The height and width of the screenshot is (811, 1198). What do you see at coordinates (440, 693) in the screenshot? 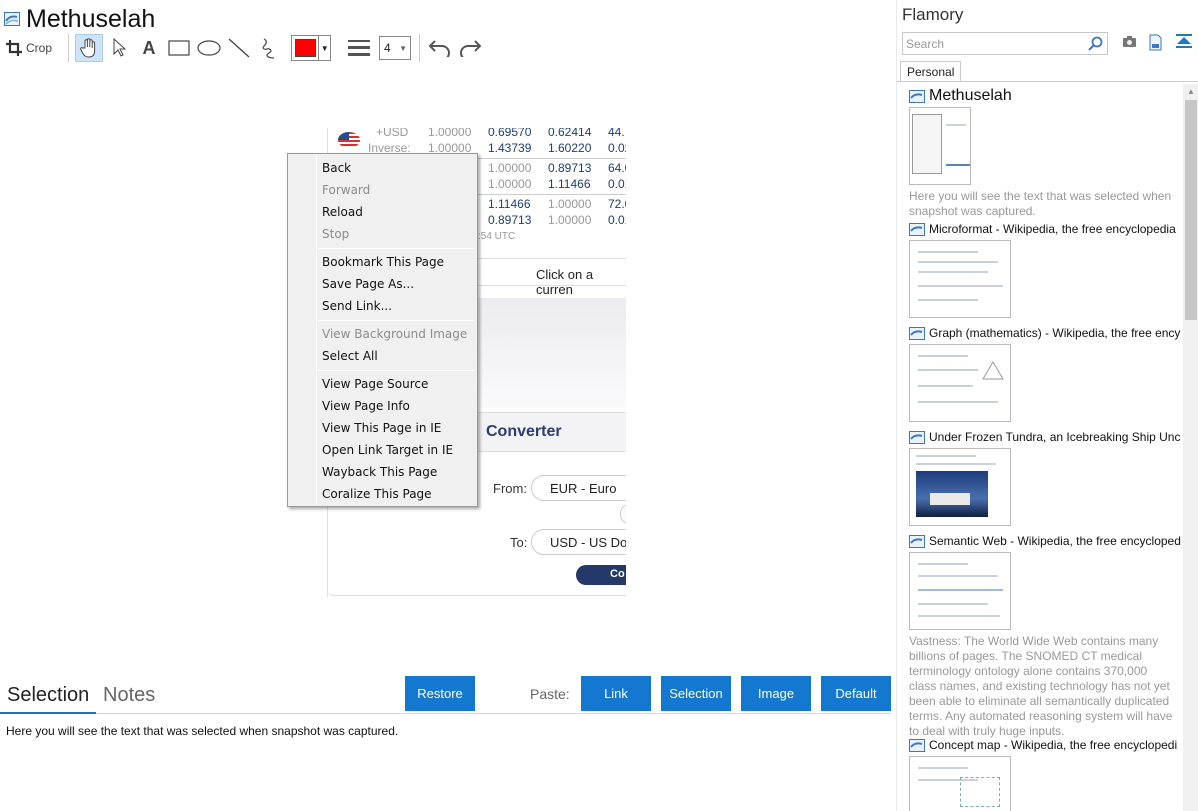
I see `restore-button: Restore` at bounding box center [440, 693].